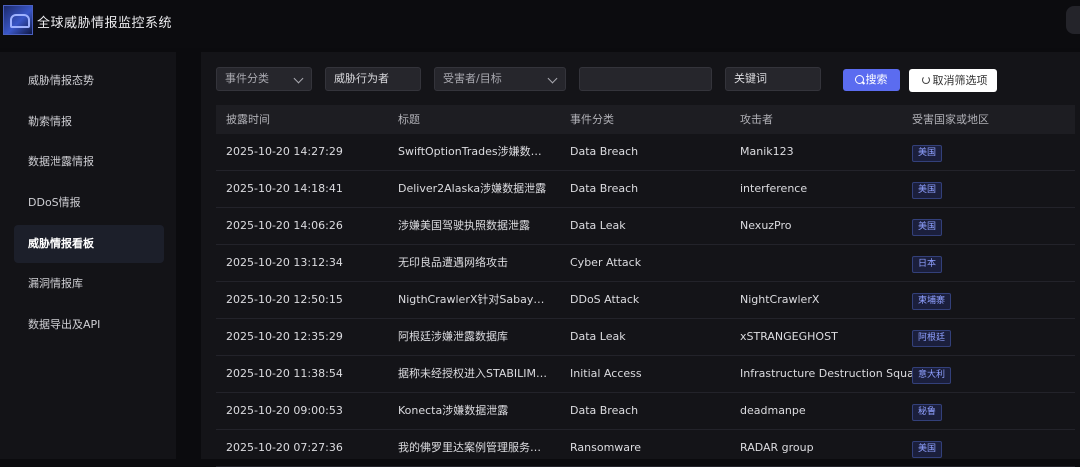  Describe the element at coordinates (592, 119) in the screenshot. I see `header-category: 事件分类` at that location.